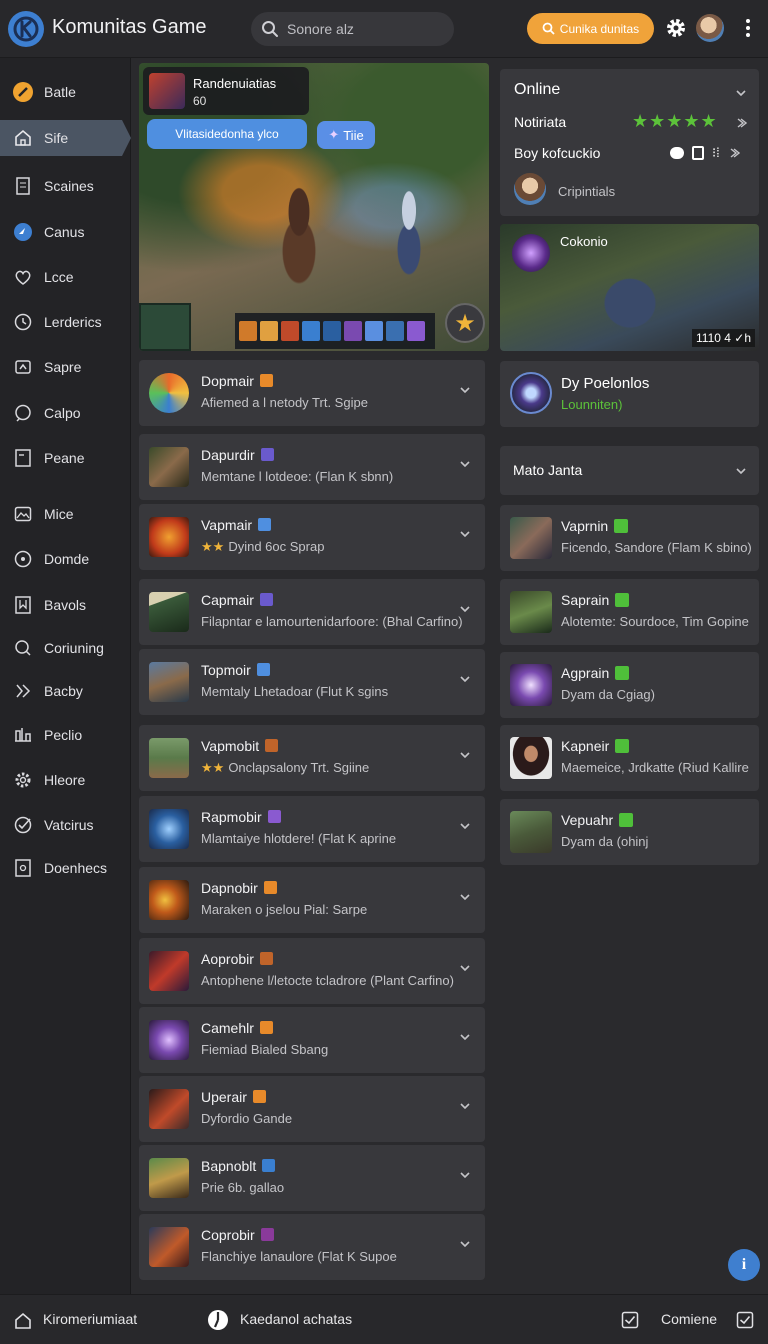 This screenshot has width=768, height=1344. Describe the element at coordinates (65, 691) in the screenshot. I see `sidebar-item-bacby: Bacby` at that location.